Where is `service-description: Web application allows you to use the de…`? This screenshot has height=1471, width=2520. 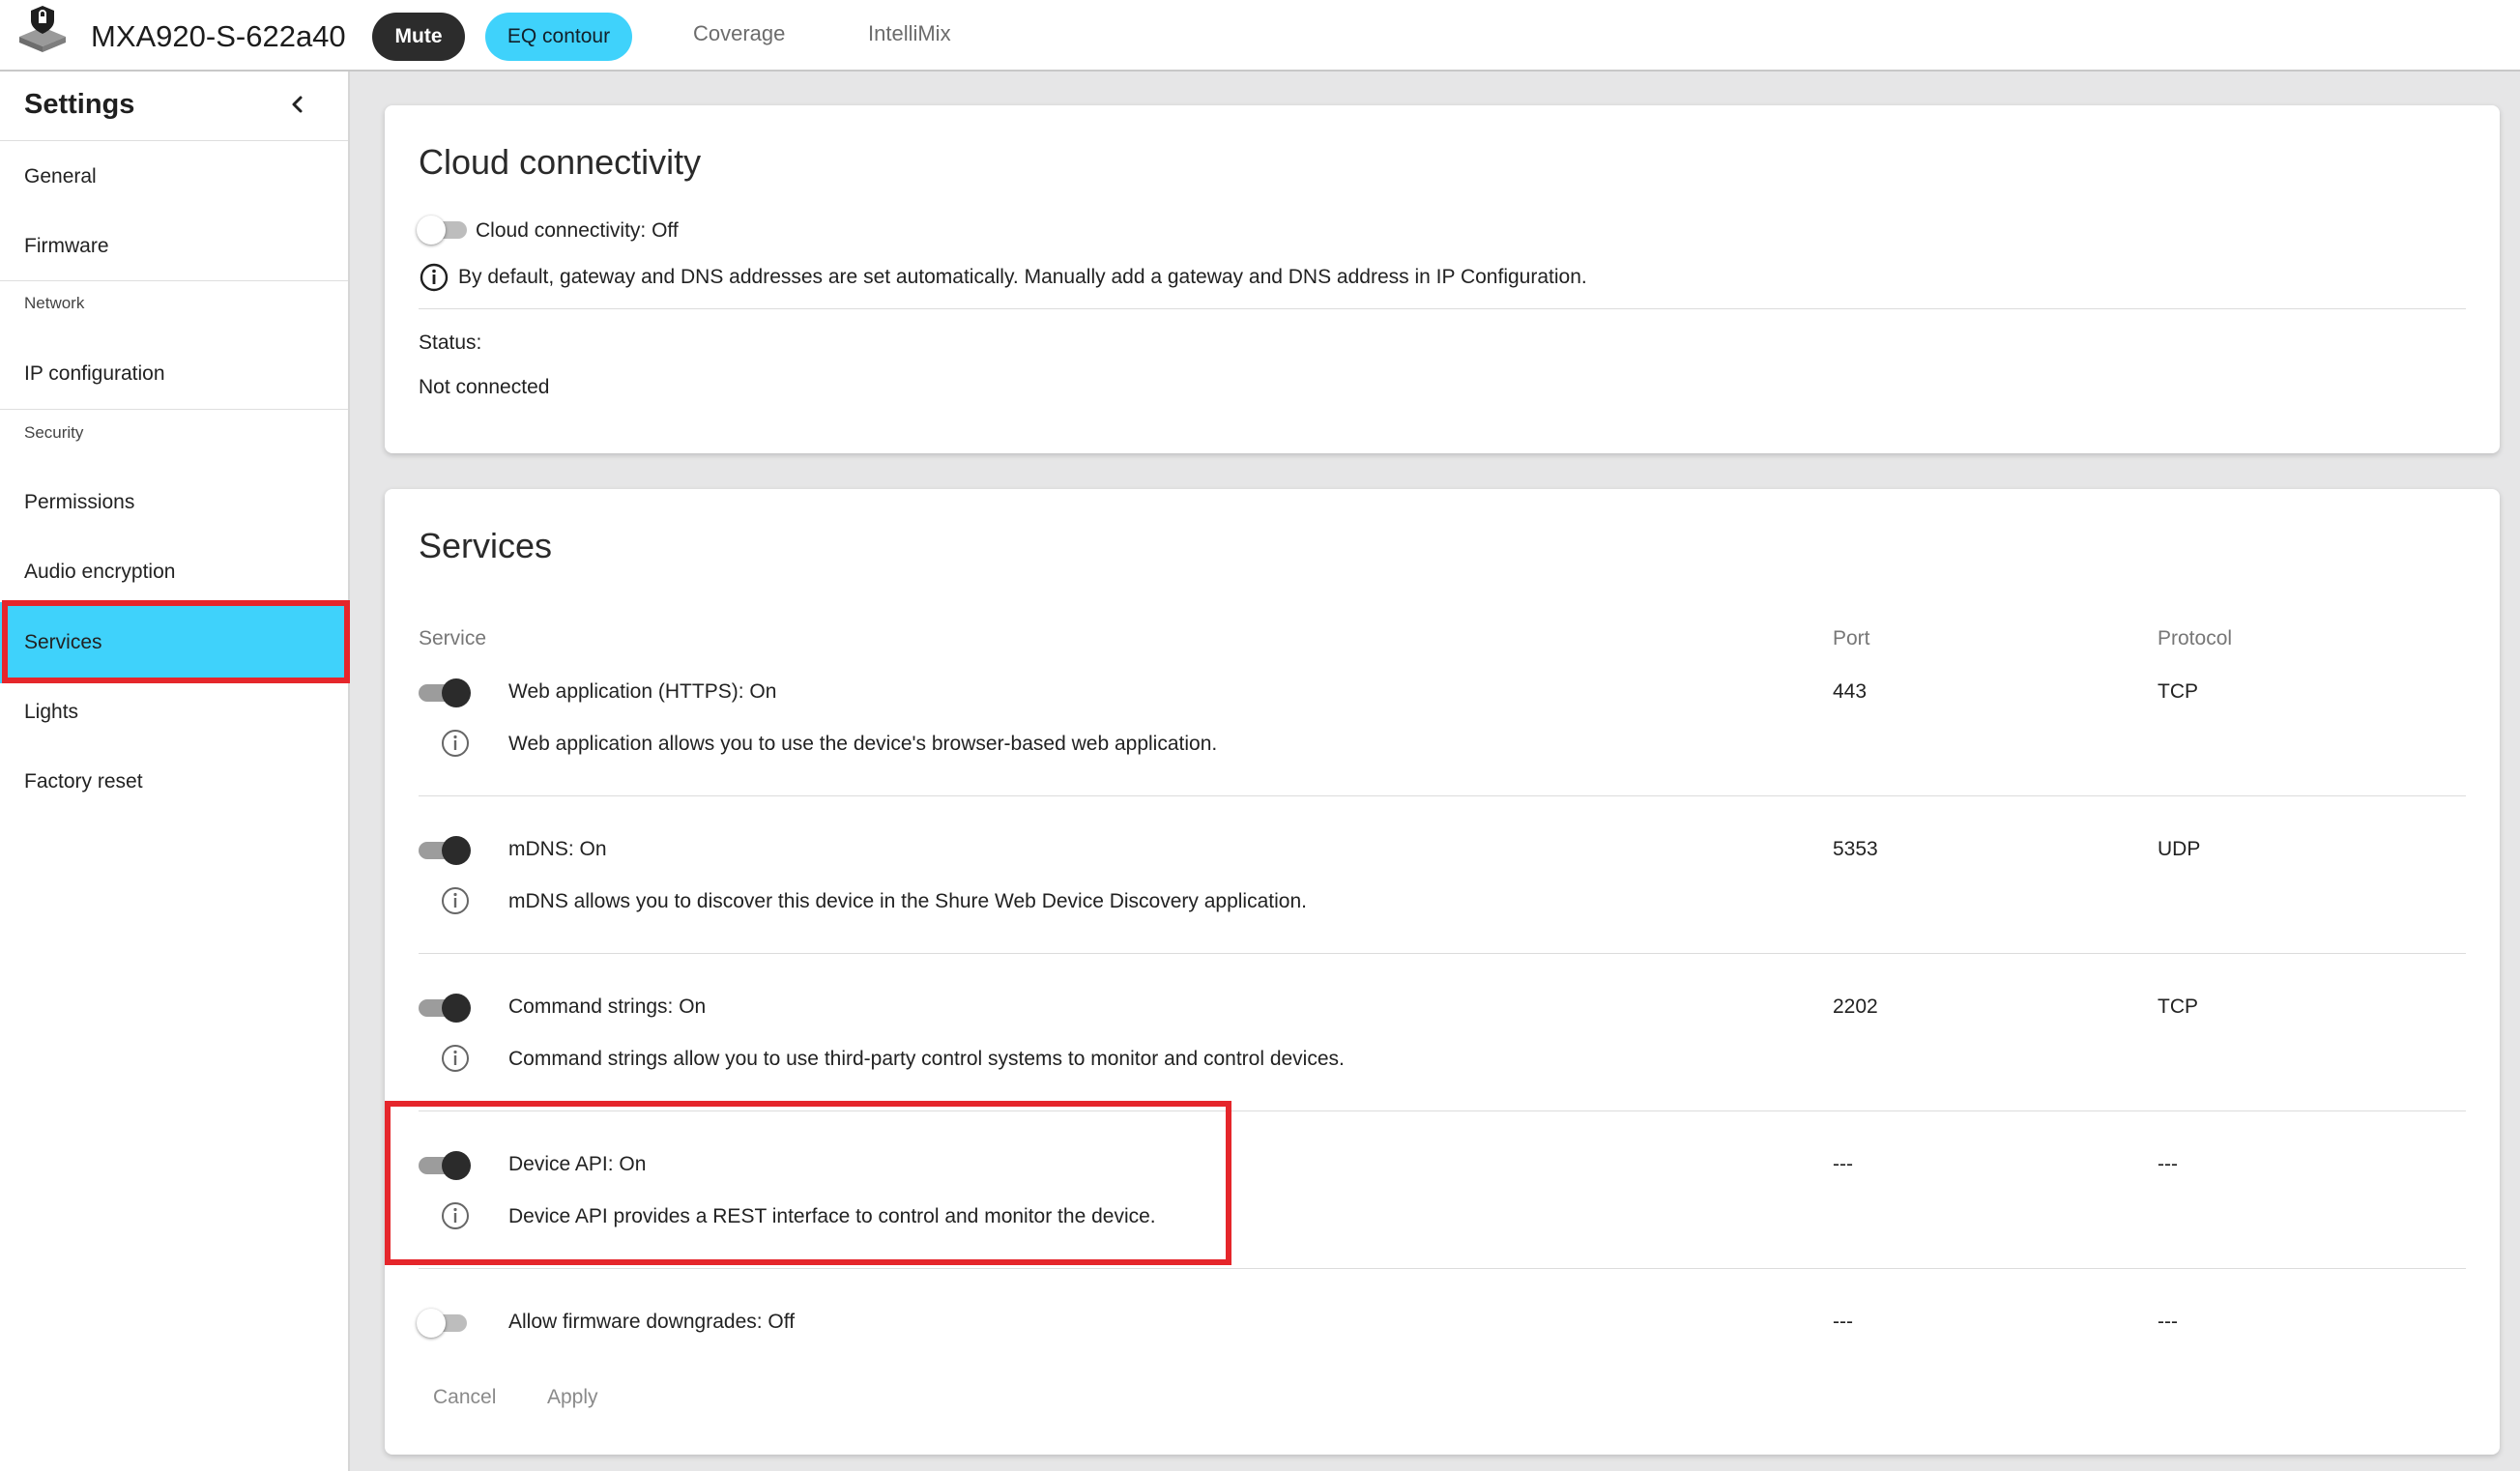 service-description: Web application allows you to use the de… is located at coordinates (863, 744).